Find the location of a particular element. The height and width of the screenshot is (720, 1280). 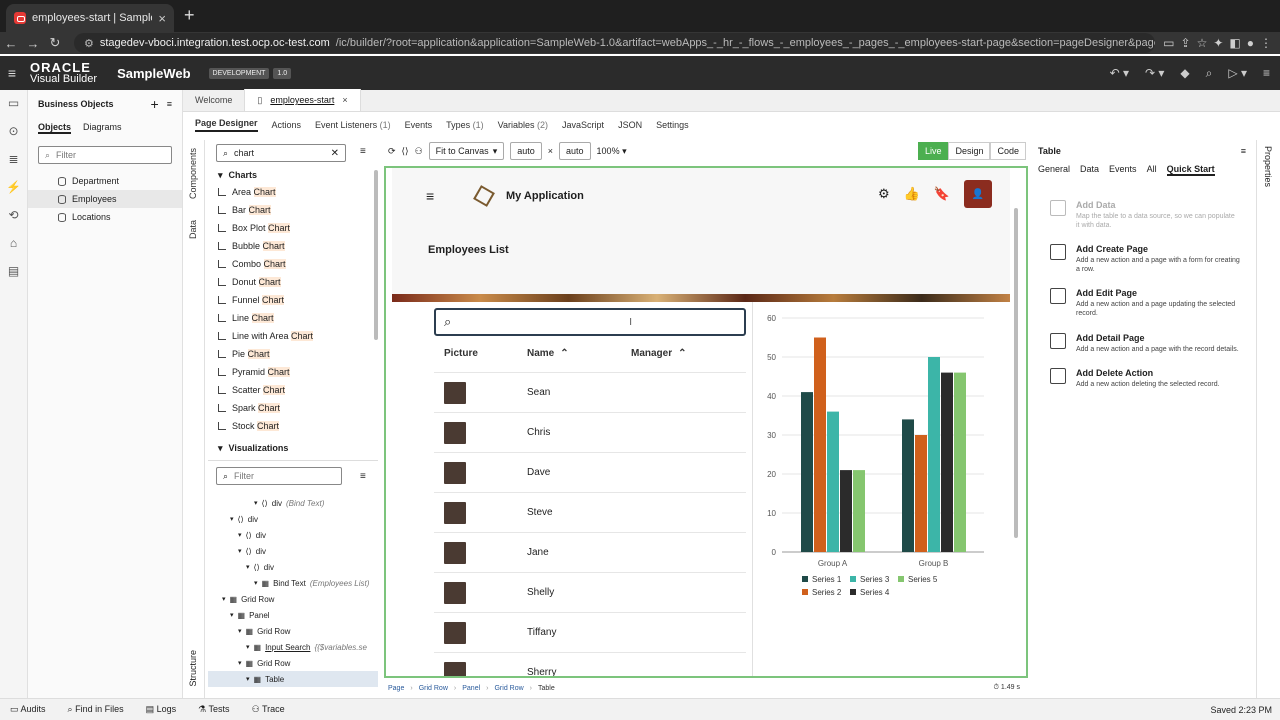

browser-menu-icon: ⋮ is located at coordinates (1266, 43).